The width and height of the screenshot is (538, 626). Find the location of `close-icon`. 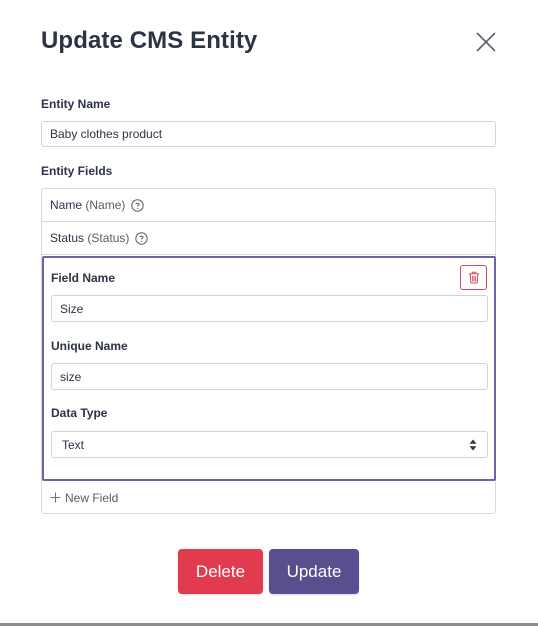

close-icon is located at coordinates (486, 42).